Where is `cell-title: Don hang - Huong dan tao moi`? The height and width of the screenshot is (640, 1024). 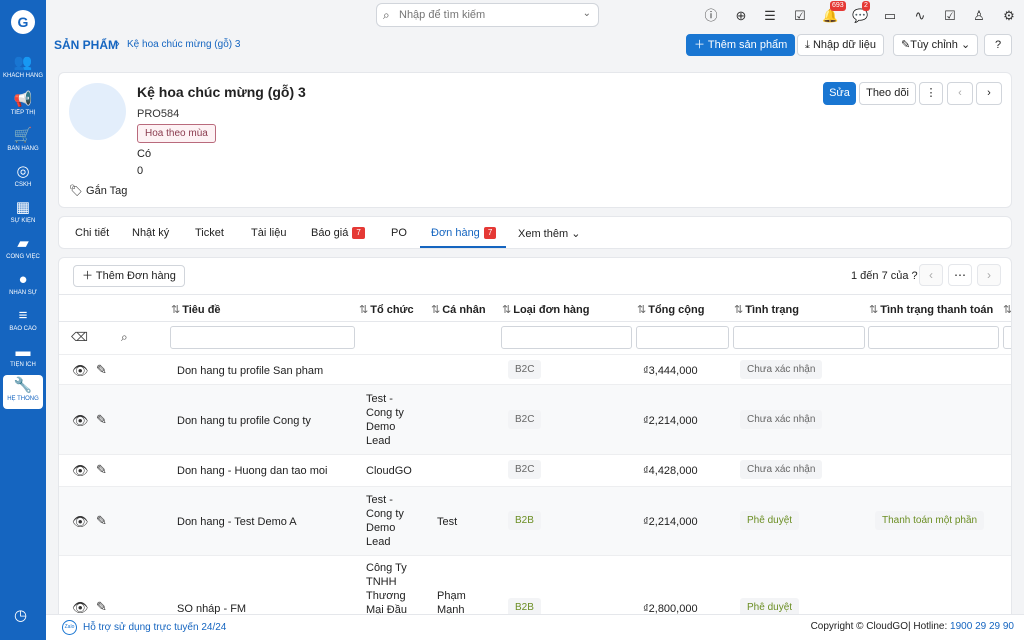 cell-title: Don hang - Huong dan tao moi is located at coordinates (252, 471).